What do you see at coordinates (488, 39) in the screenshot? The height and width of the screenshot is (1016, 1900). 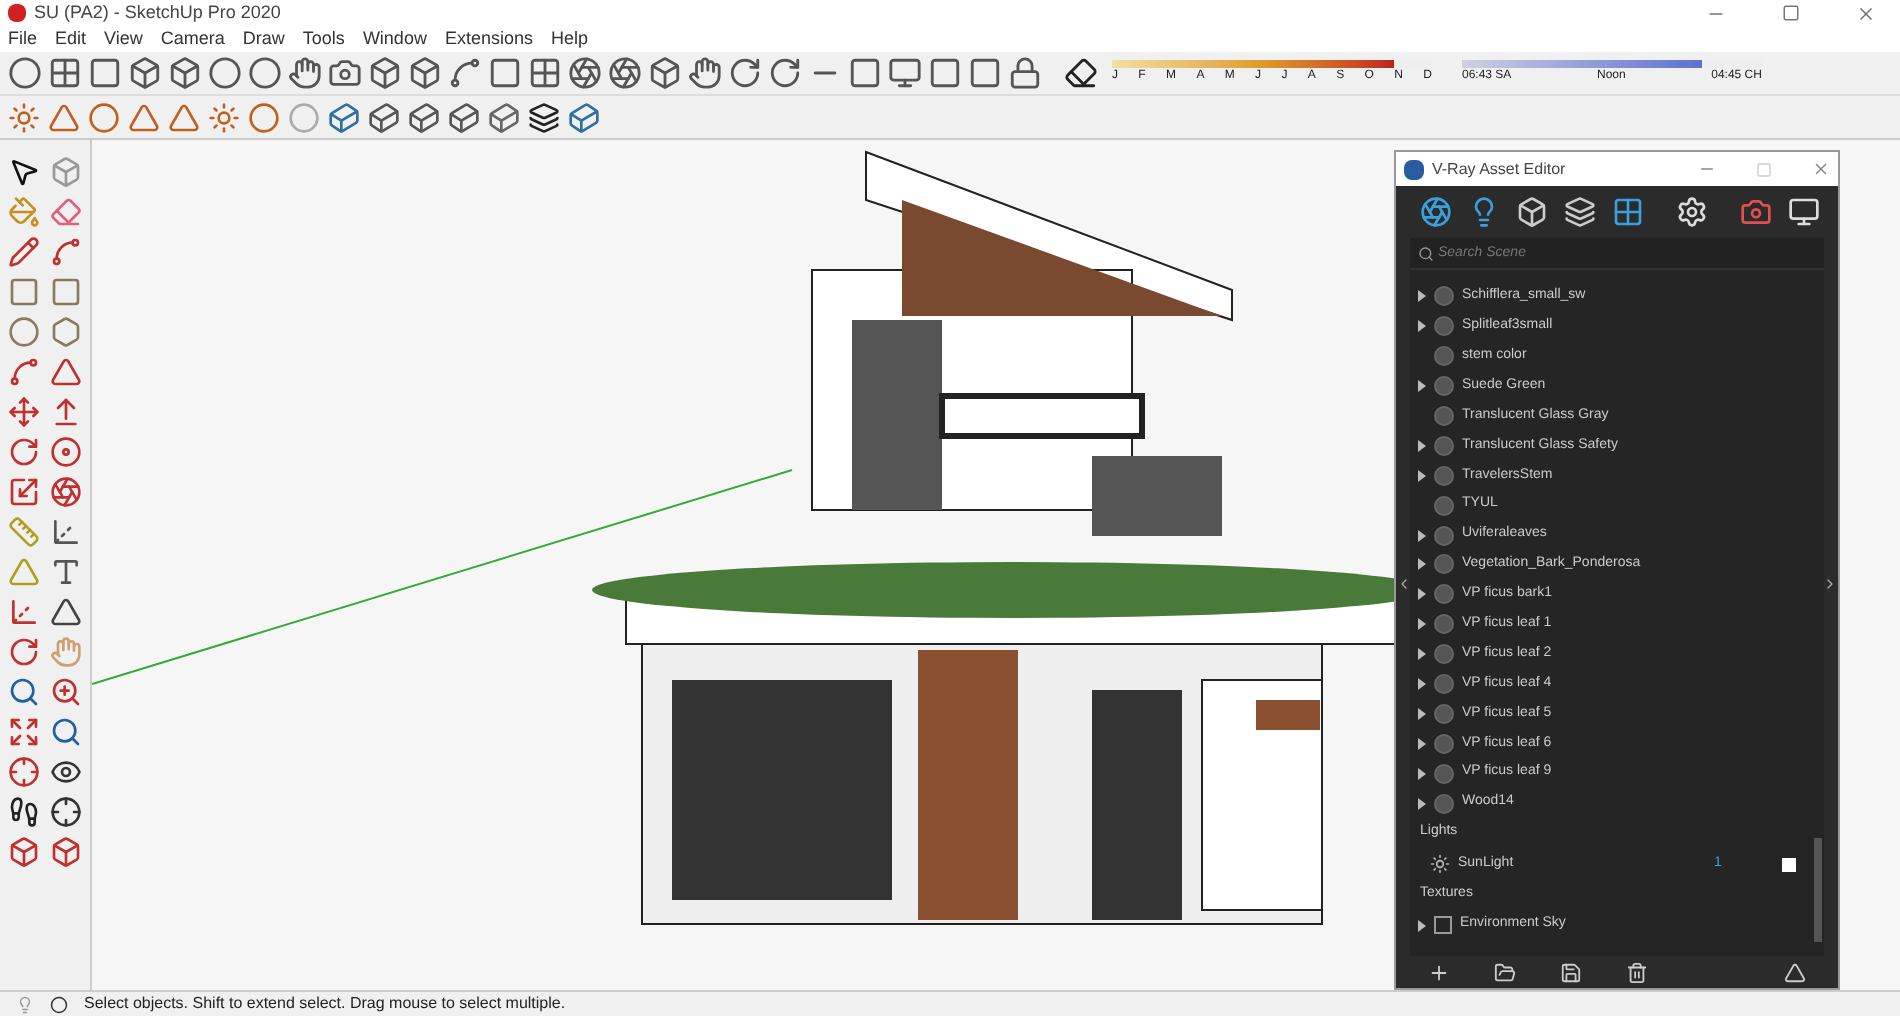 I see `menu-item: Extensions` at bounding box center [488, 39].